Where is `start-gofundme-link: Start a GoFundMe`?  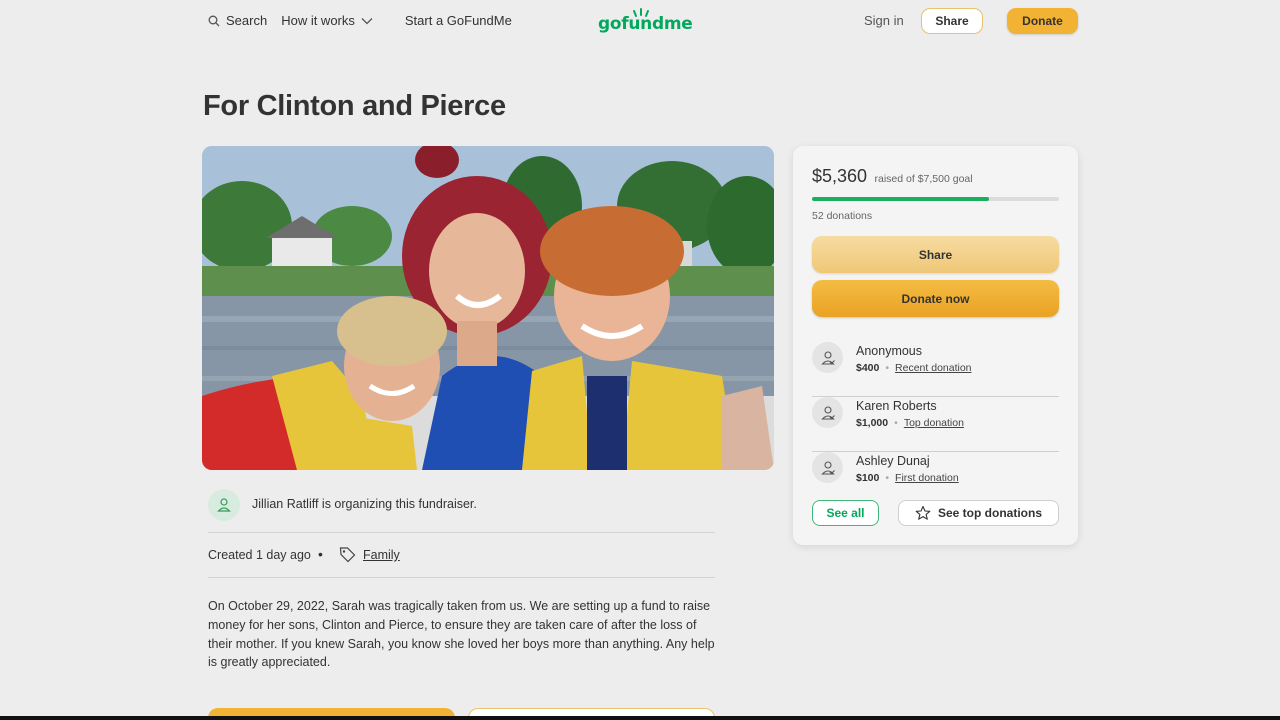
start-gofundme-link: Start a GoFundMe is located at coordinates (458, 20).